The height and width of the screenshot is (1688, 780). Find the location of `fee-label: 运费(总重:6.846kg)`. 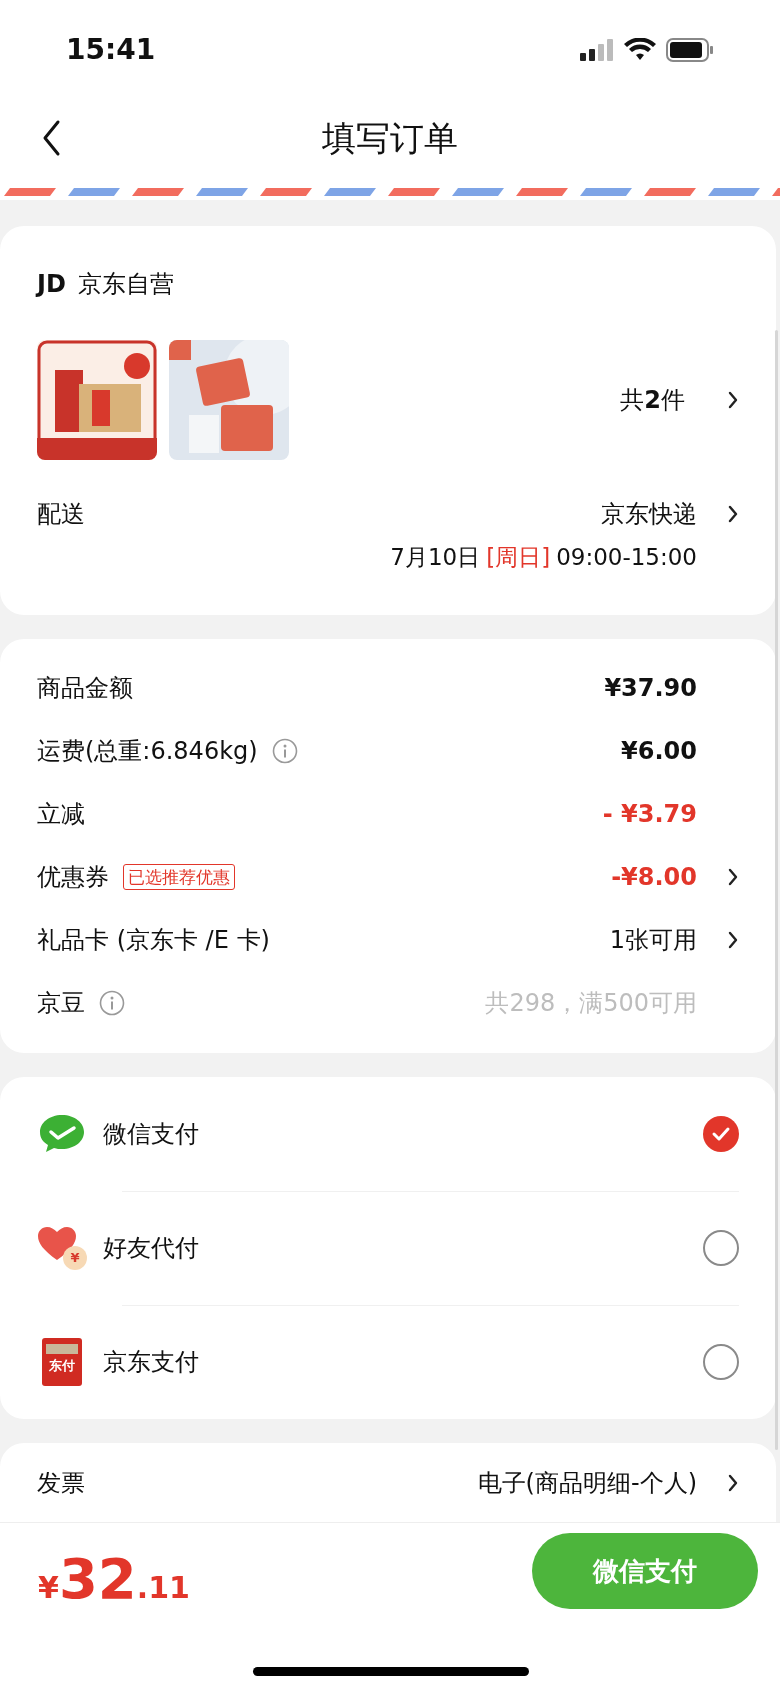

fee-label: 运费(总重:6.846kg) is located at coordinates (147, 751).